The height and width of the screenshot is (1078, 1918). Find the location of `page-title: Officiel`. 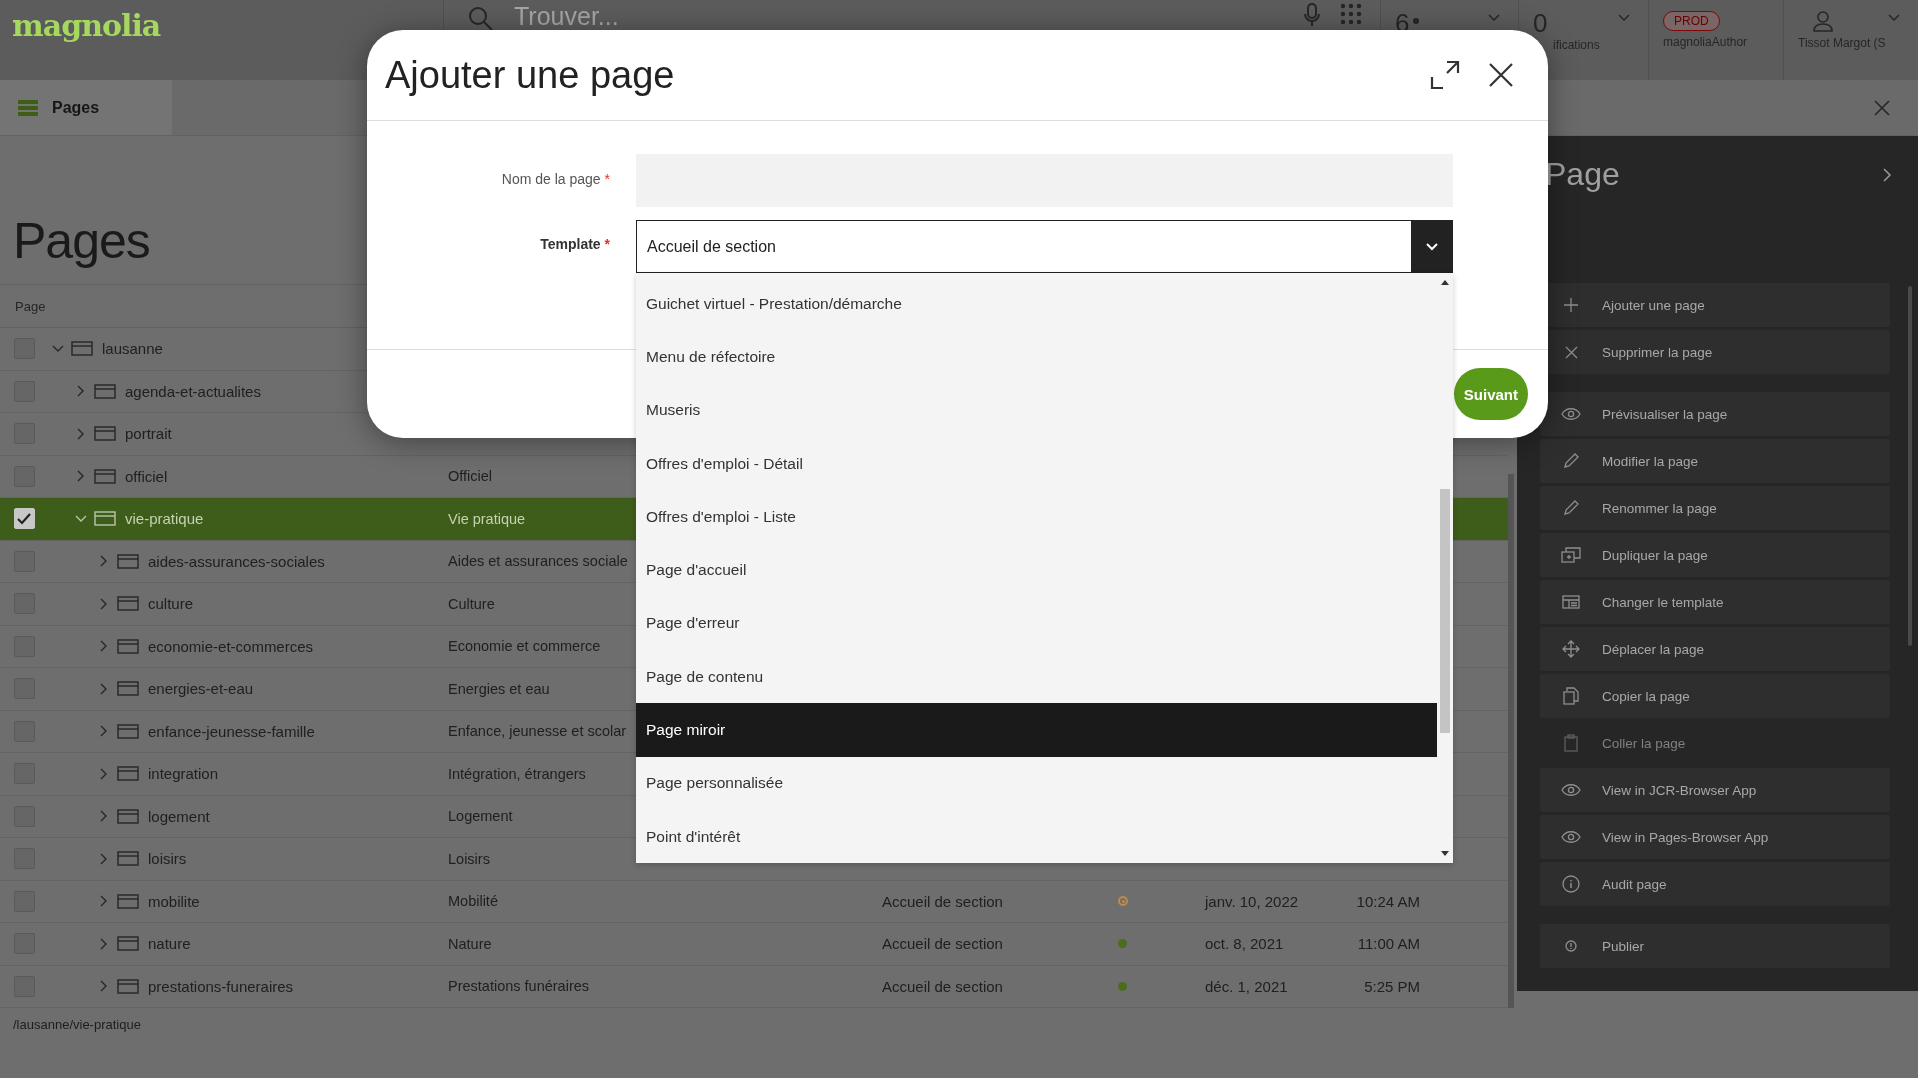

page-title: Officiel is located at coordinates (470, 476).